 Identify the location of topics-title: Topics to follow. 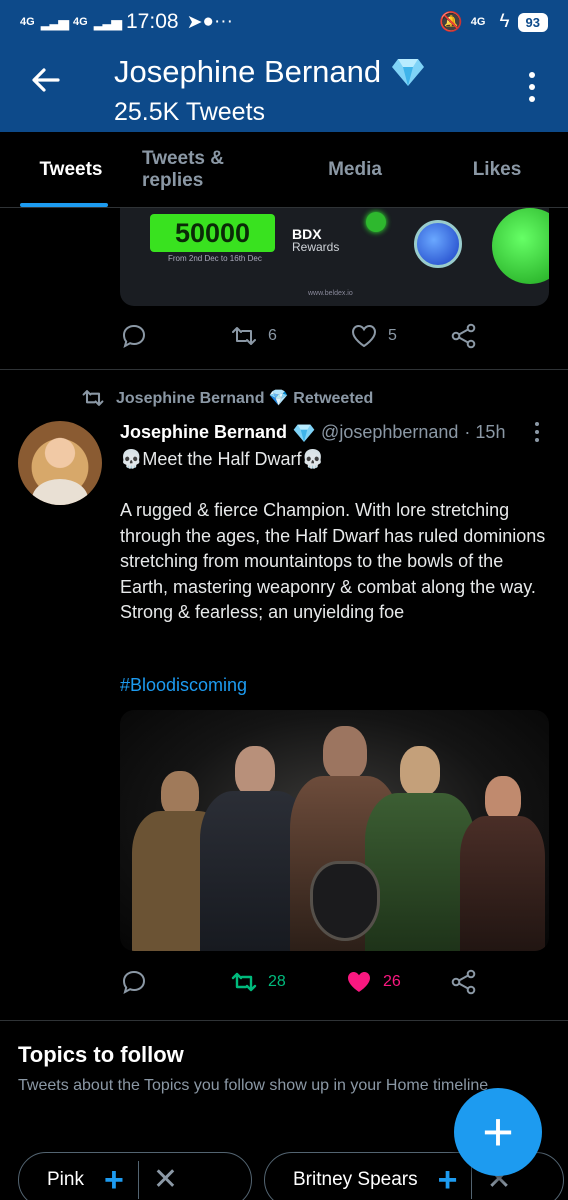
(101, 1054).